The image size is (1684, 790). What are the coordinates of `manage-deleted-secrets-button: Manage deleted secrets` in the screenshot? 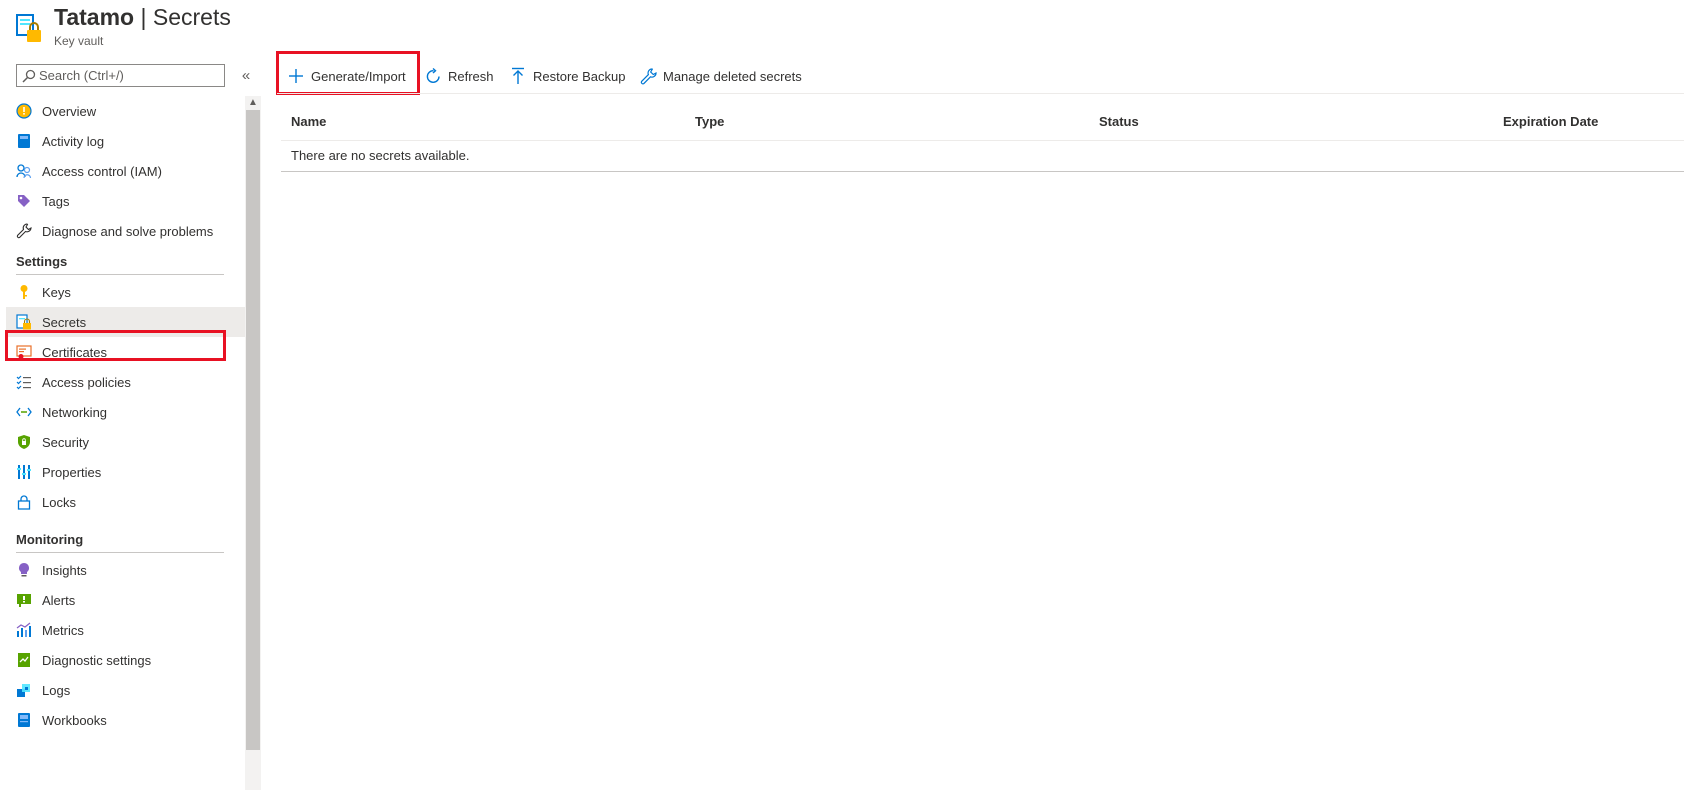 It's located at (720, 76).